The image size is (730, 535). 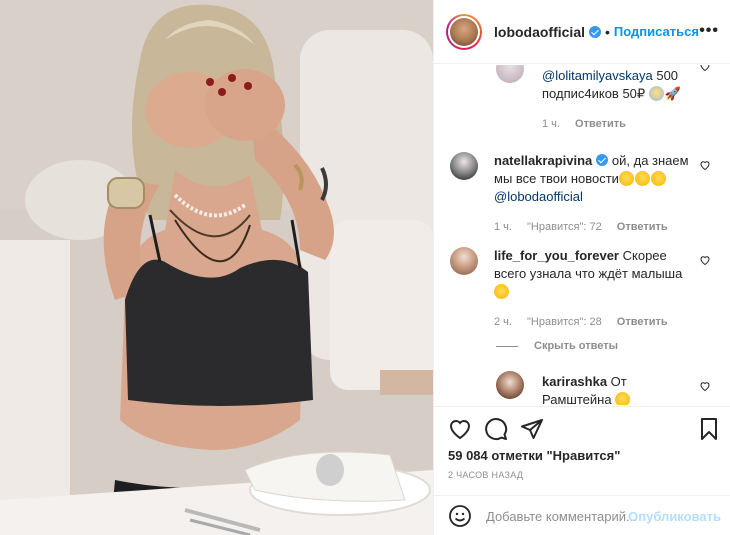 What do you see at coordinates (557, 346) in the screenshot?
I see `hide-replies-button: Скрыть ответы` at bounding box center [557, 346].